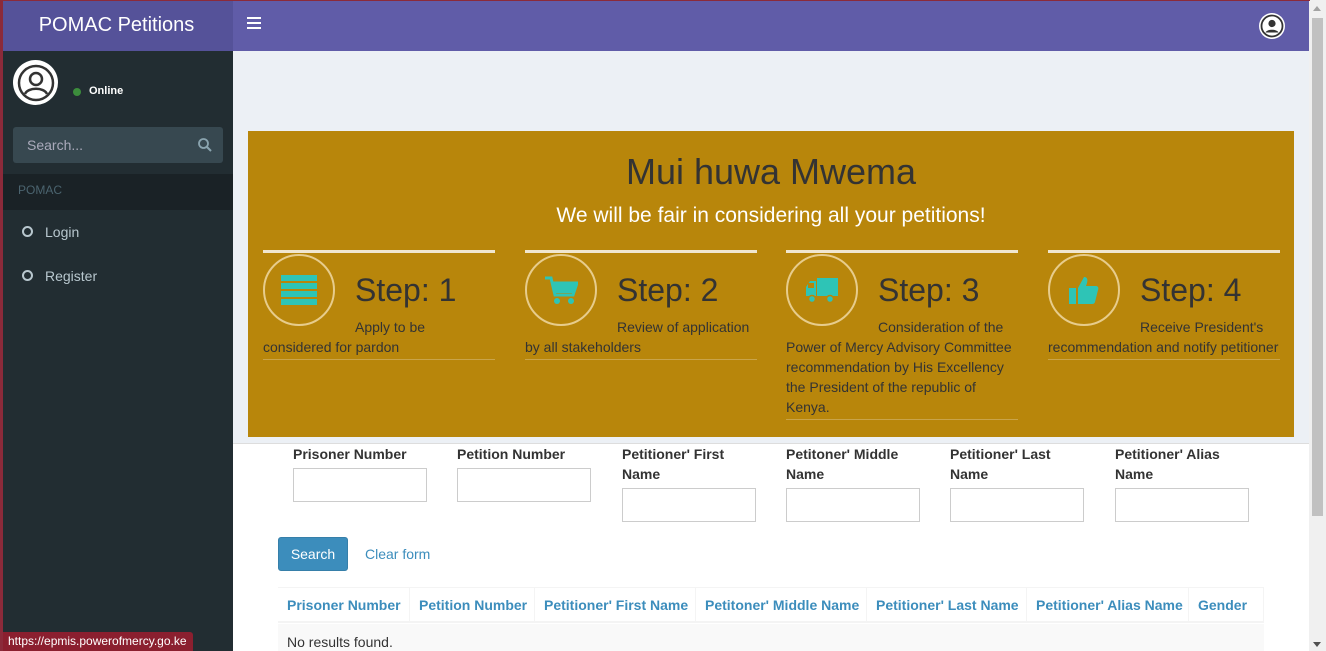 This screenshot has height=651, width=1326. Describe the element at coordinates (1226, 605) in the screenshot. I see `column-header-gender: Gender` at that location.